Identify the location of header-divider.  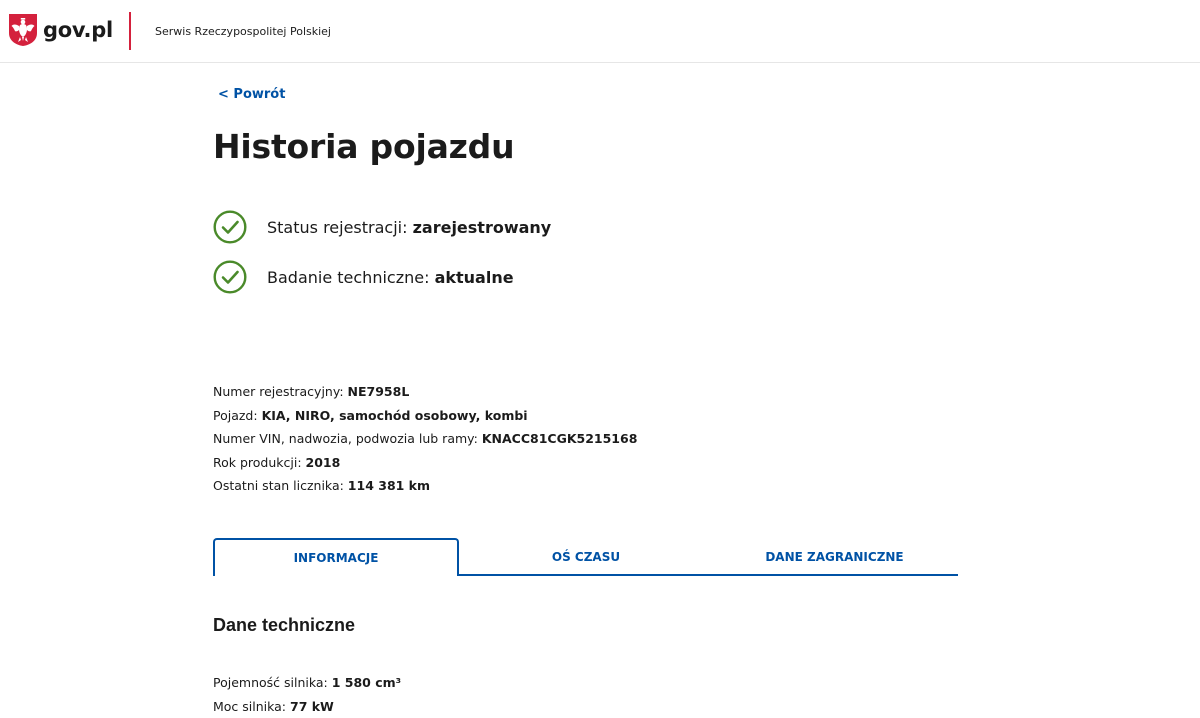
(130, 31).